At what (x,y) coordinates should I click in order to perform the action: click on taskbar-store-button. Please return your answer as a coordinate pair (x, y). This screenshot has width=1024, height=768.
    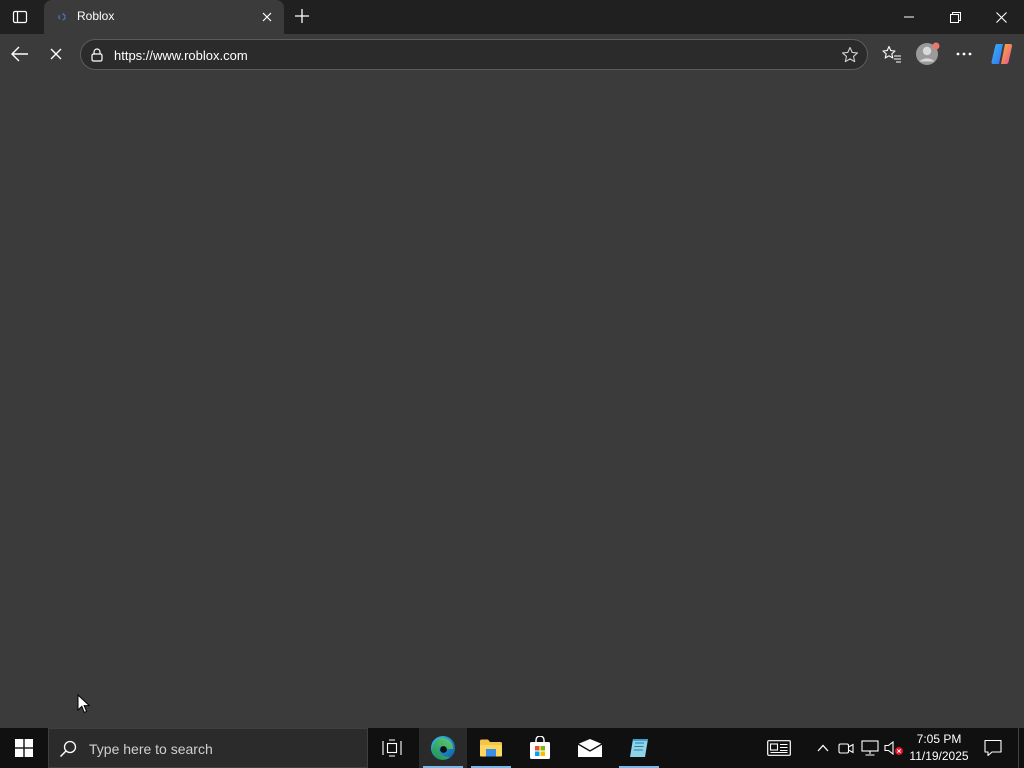
    Looking at the image, I should click on (540, 748).